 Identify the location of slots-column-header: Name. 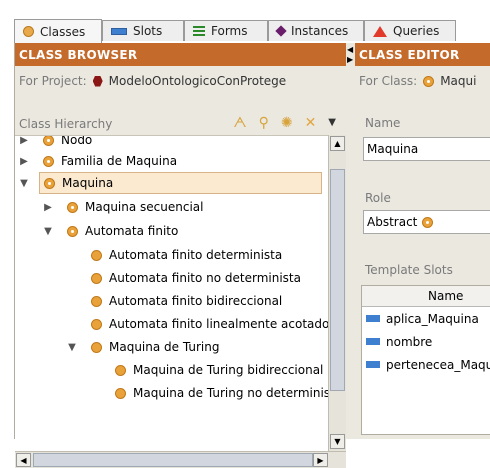
(426, 296).